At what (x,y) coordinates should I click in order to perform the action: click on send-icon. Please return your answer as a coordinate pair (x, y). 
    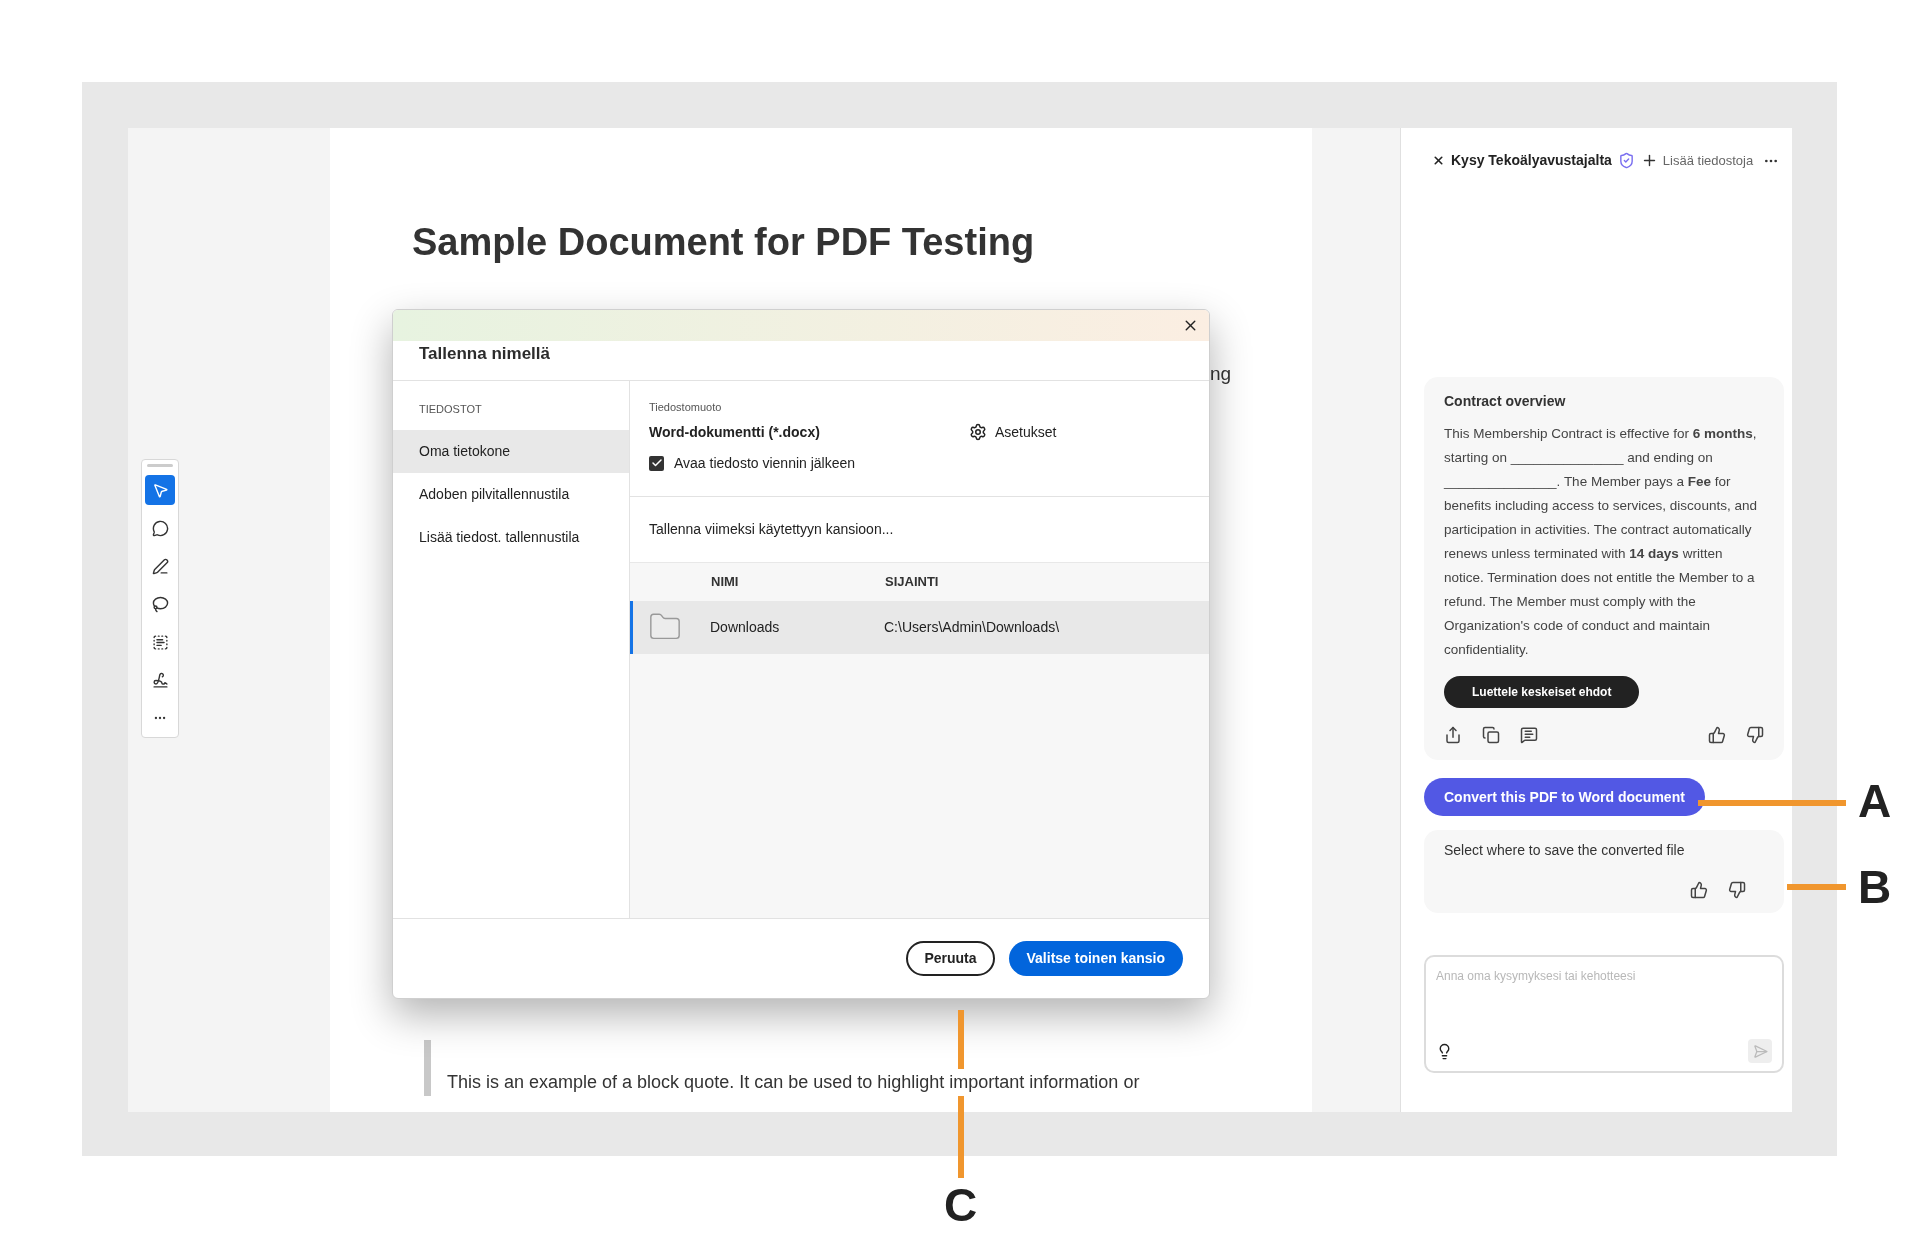
    Looking at the image, I should click on (1760, 1051).